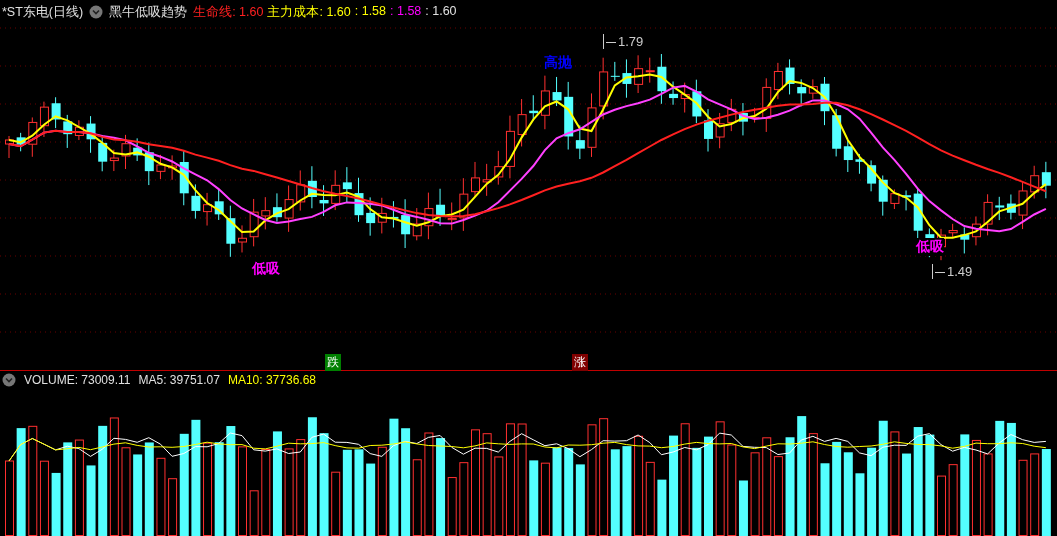 This screenshot has height=536, width=1057. Describe the element at coordinates (333, 362) in the screenshot. I see `signal-badge: 跌` at that location.